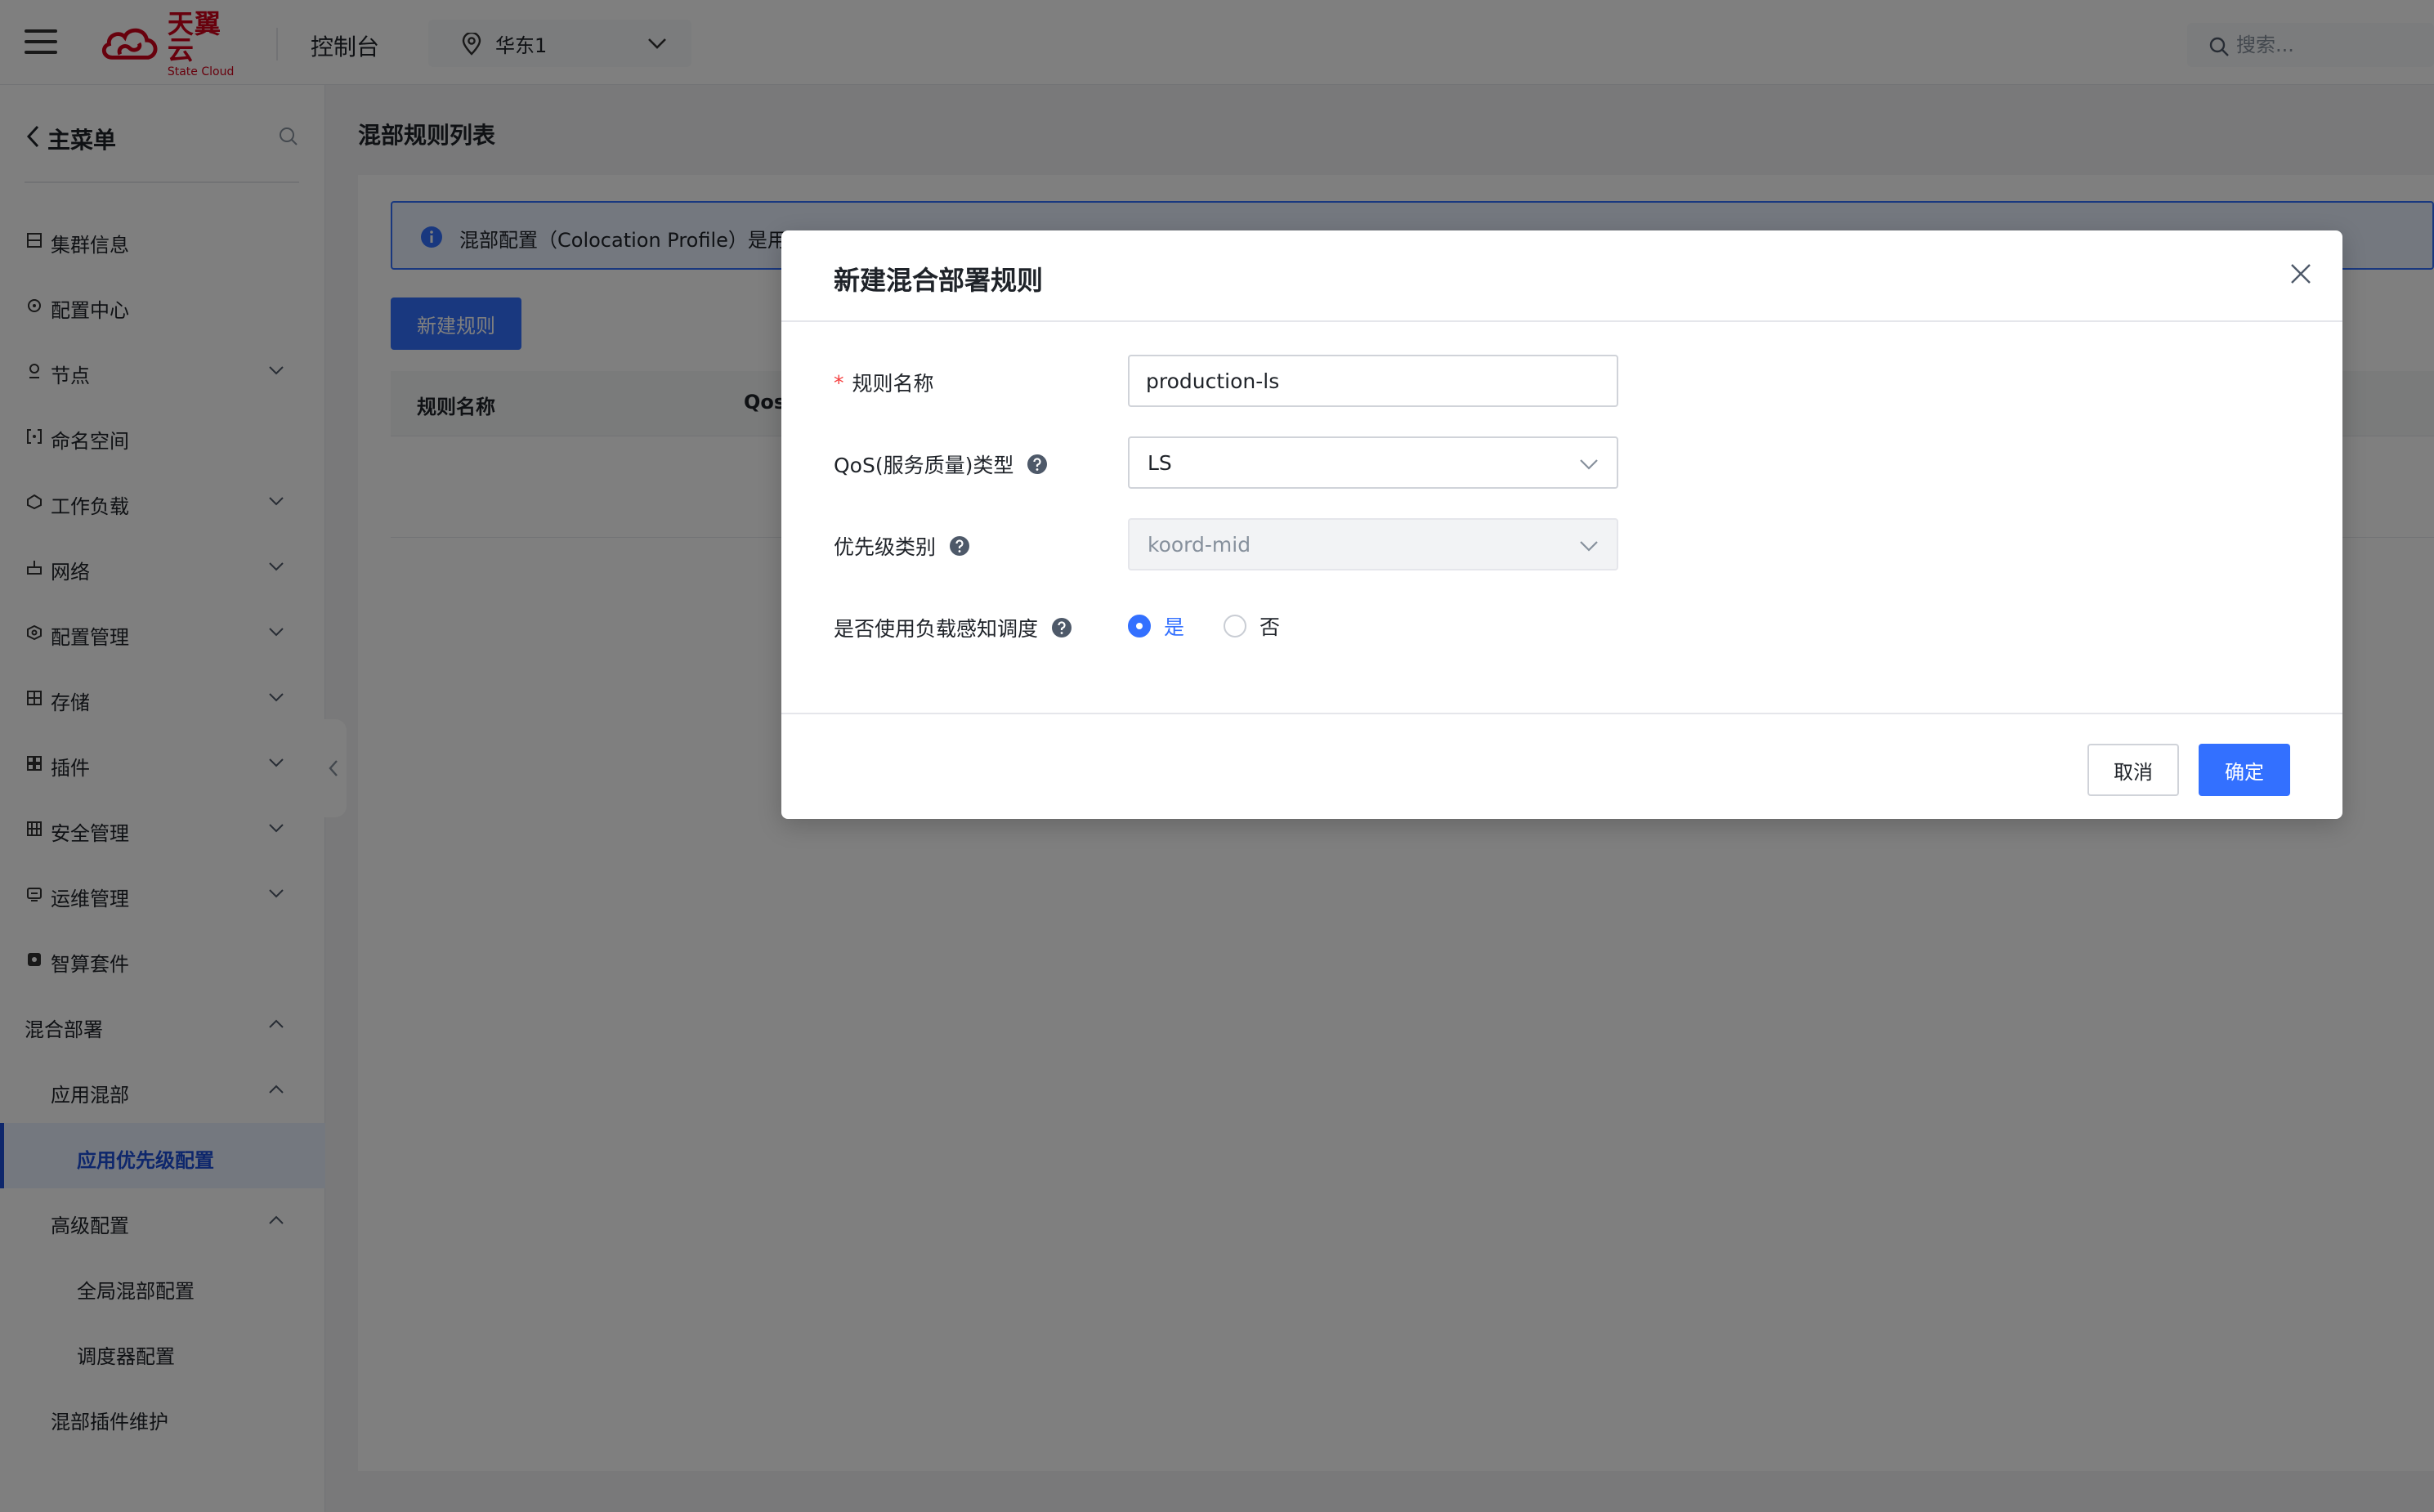 This screenshot has height=1512, width=2434. What do you see at coordinates (2133, 770) in the screenshot?
I see `cancel-button: 取消` at bounding box center [2133, 770].